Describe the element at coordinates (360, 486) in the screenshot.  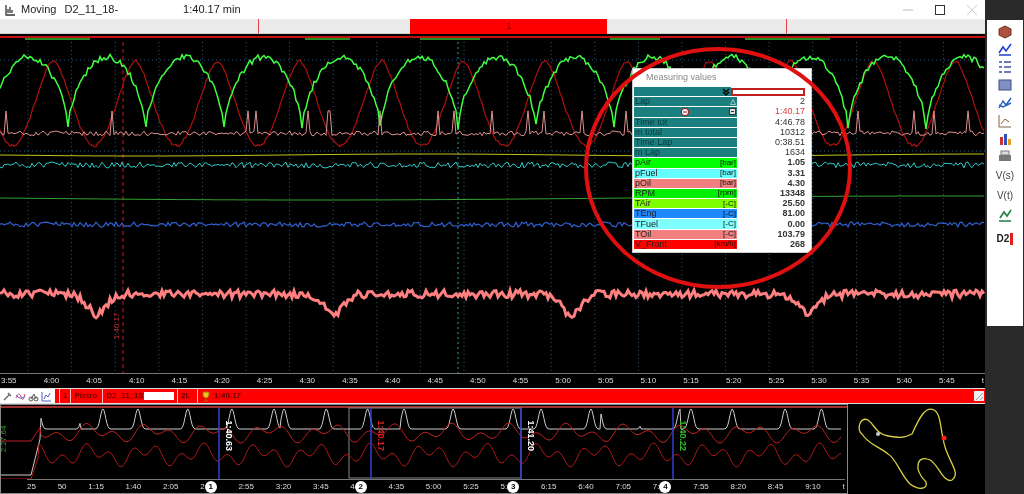
I see `lap-marker: 2` at that location.